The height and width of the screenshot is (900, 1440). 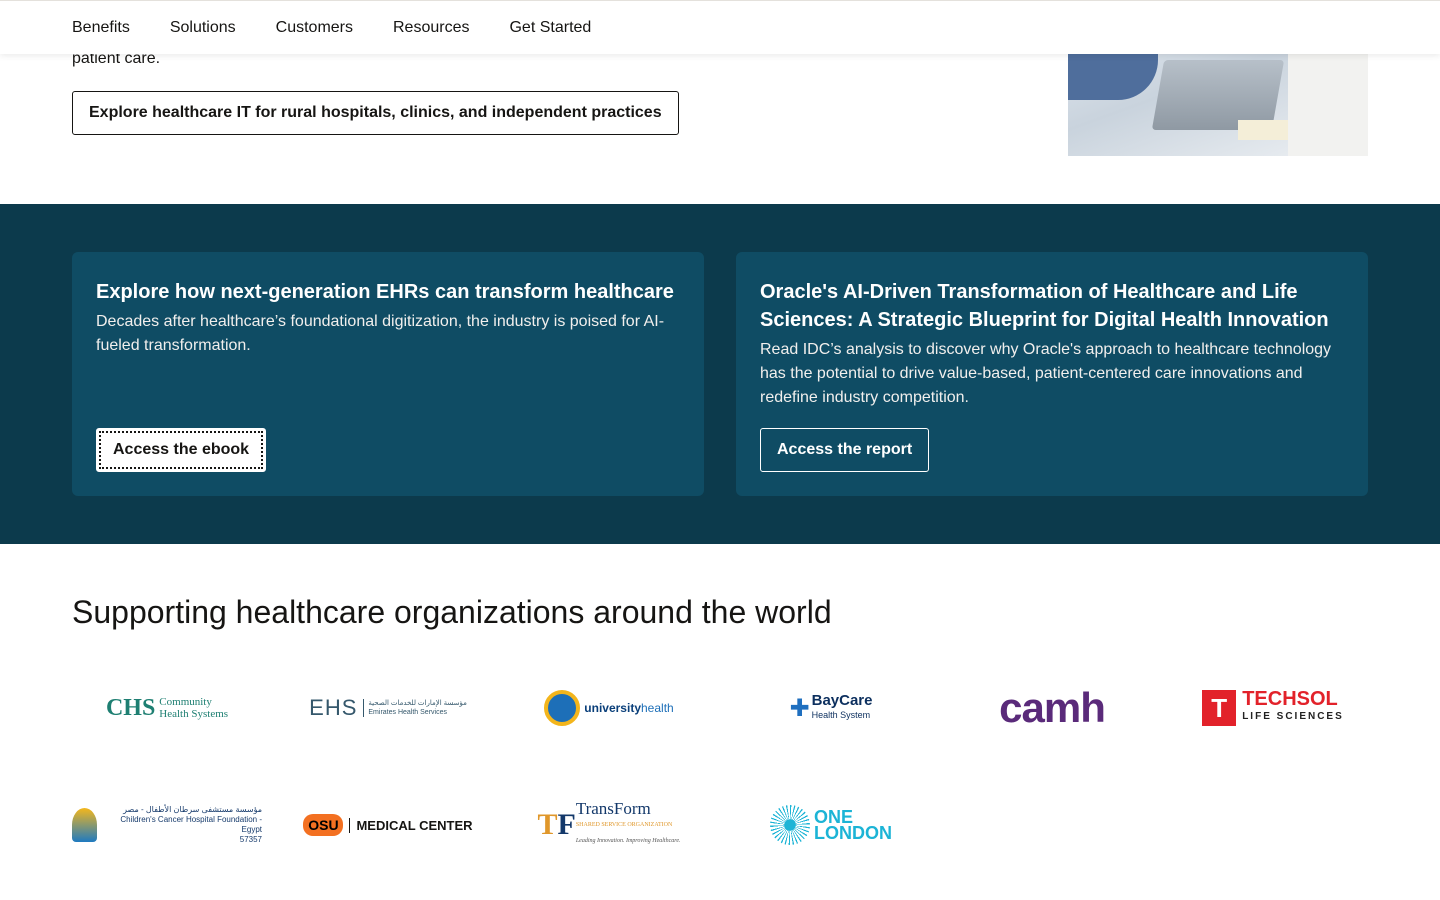 I want to click on hero-image, so click(x=1218, y=98).